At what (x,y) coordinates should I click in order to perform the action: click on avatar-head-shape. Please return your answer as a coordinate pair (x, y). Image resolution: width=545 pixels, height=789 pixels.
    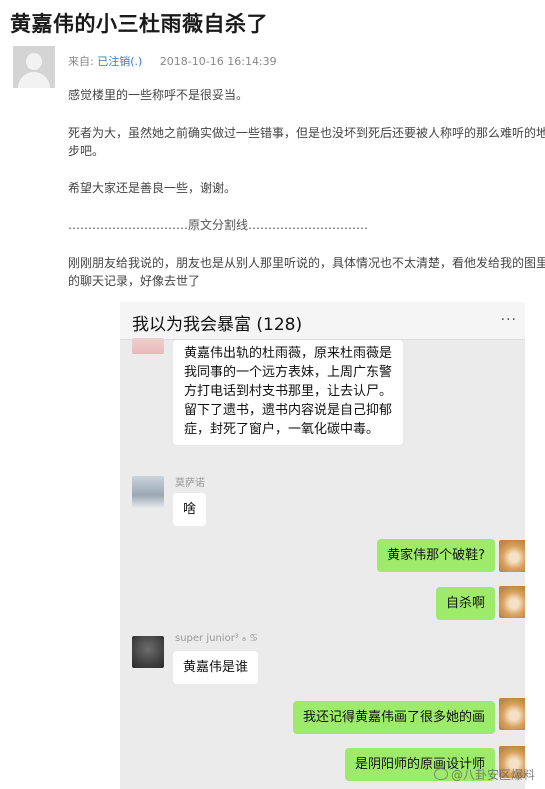
    Looking at the image, I should click on (34, 61).